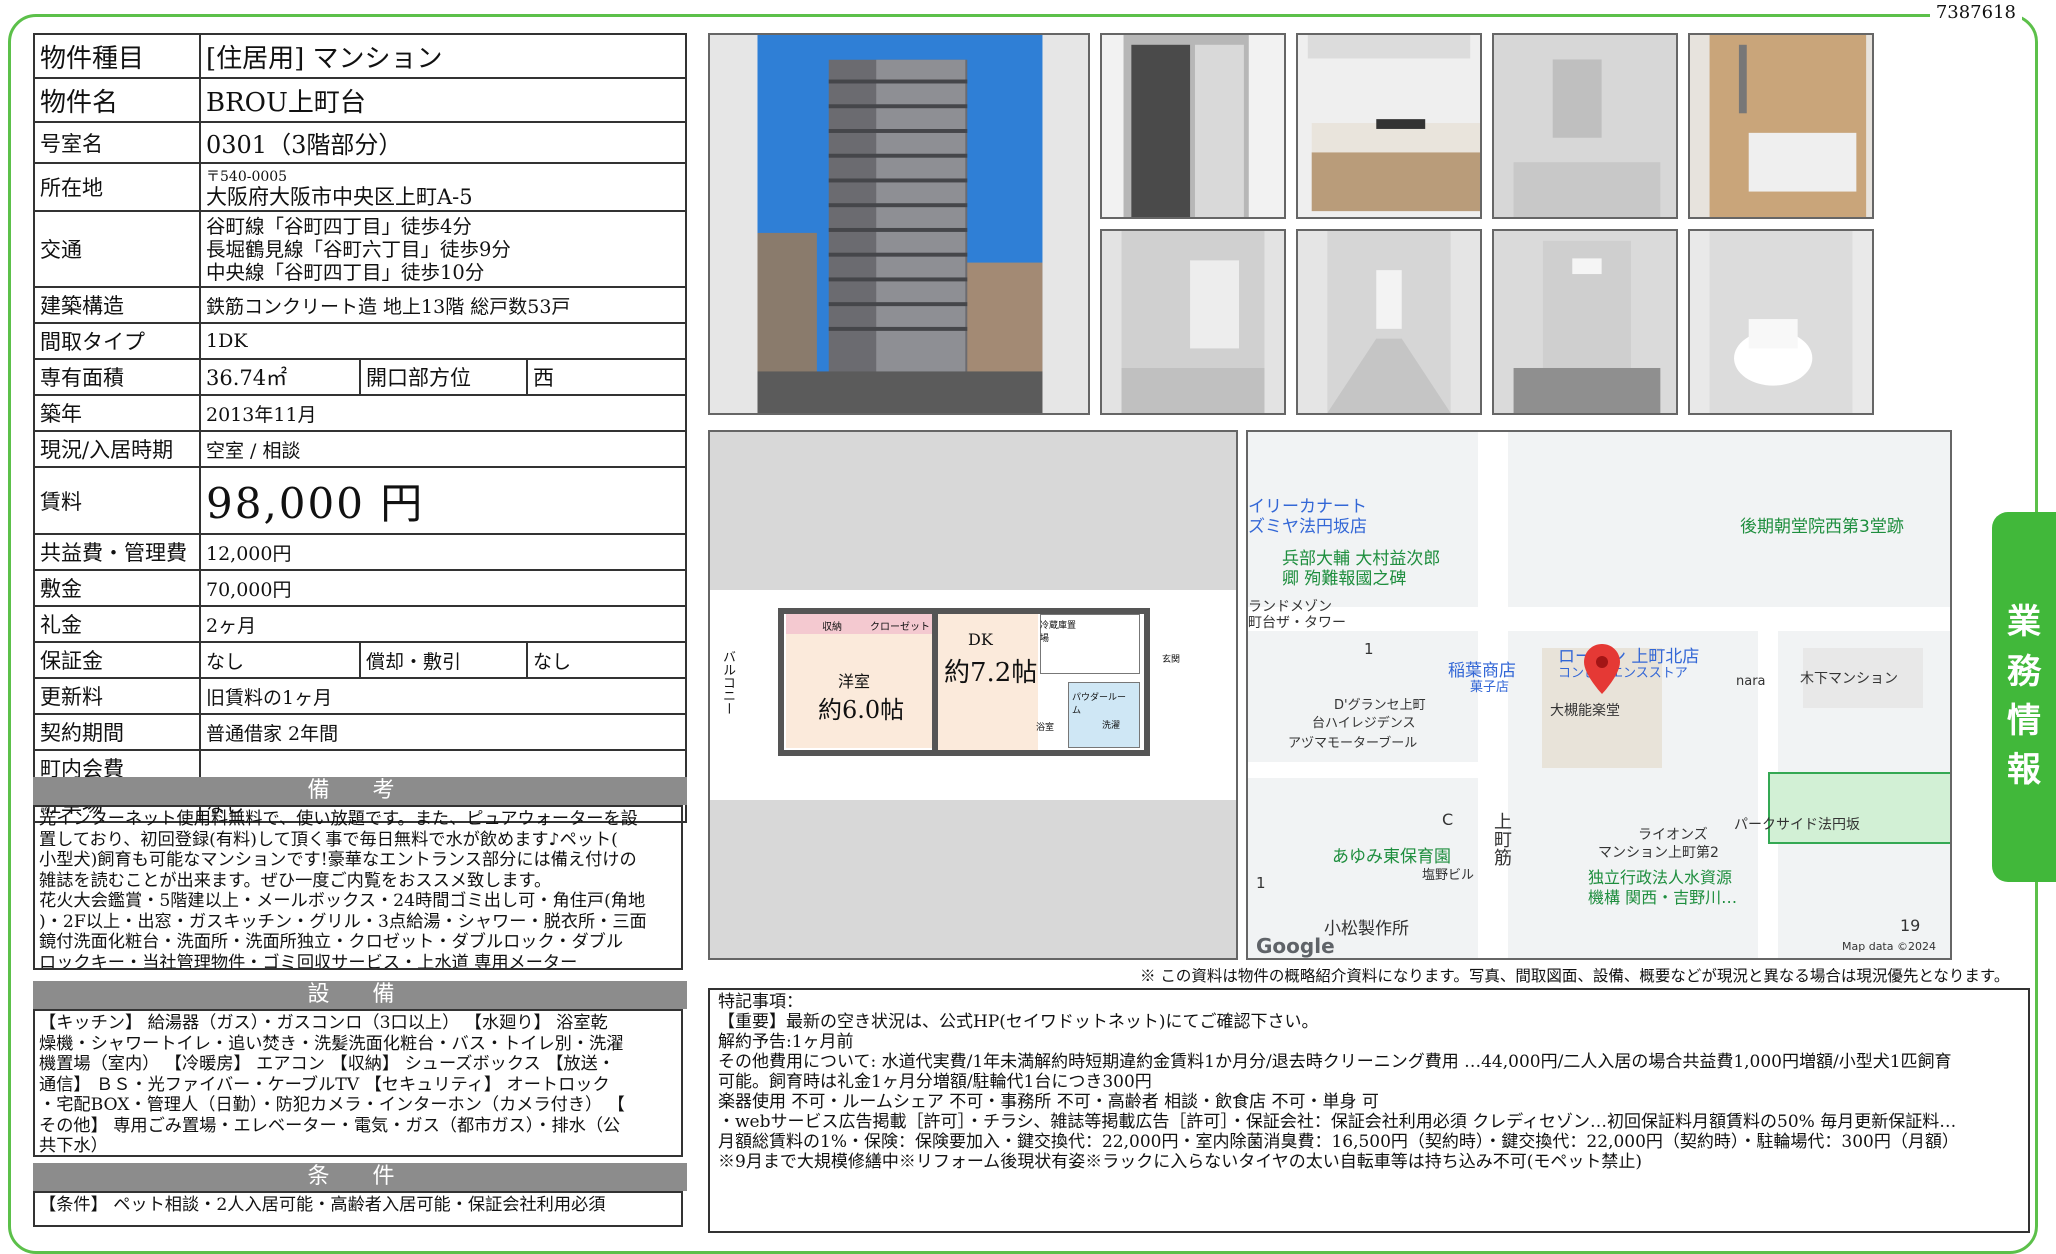 Image resolution: width=2056 pixels, height=1254 pixels. I want to click on equipment-line: 共下水）, so click(73, 1146).